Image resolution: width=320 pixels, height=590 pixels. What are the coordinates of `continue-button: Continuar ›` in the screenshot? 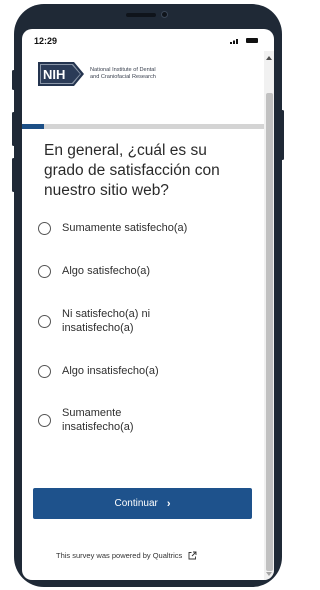 It's located at (142, 503).